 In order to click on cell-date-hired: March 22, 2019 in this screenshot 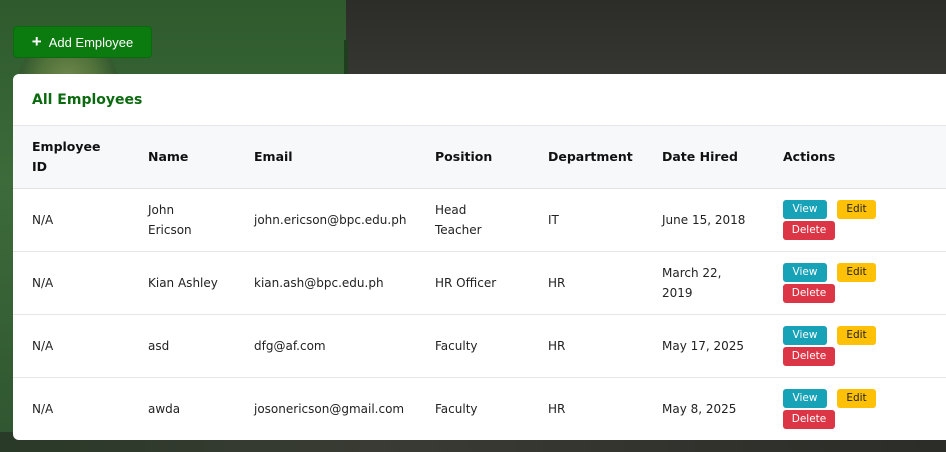, I will do `click(703, 283)`.